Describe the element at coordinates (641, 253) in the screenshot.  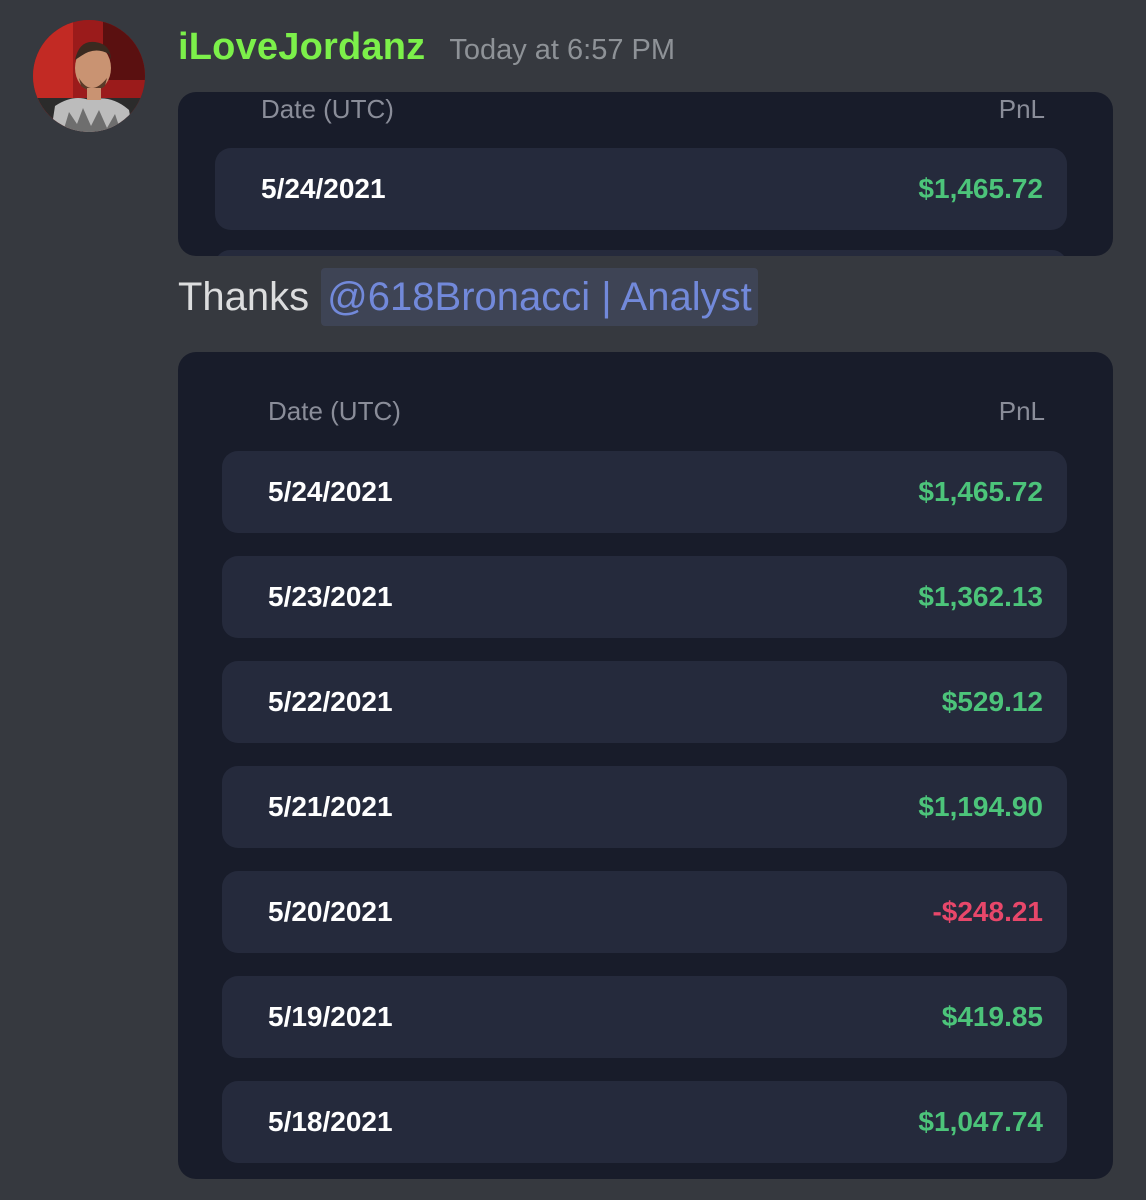
I see `table-row-partial` at that location.